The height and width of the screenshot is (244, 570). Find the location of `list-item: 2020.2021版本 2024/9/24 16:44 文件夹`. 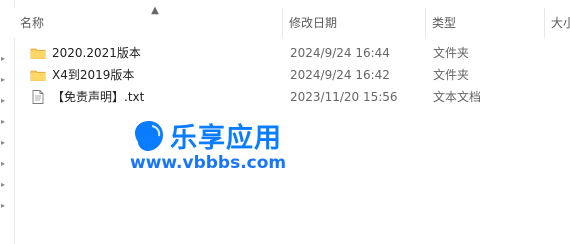

list-item: 2020.2021版本 2024/9/24 16:44 文件夹 is located at coordinates (292, 53).